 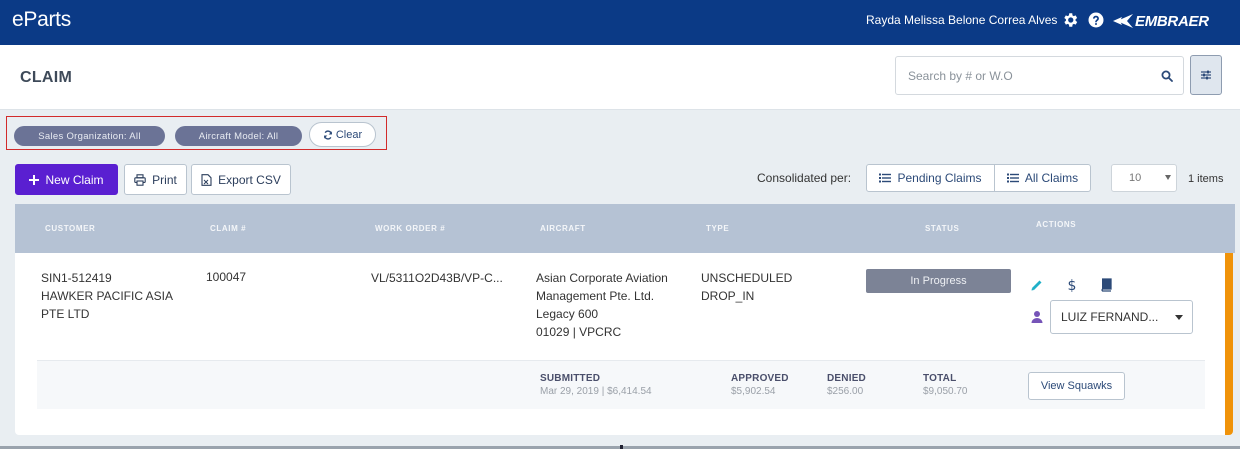 I want to click on search-icon, so click(x=1167, y=76).